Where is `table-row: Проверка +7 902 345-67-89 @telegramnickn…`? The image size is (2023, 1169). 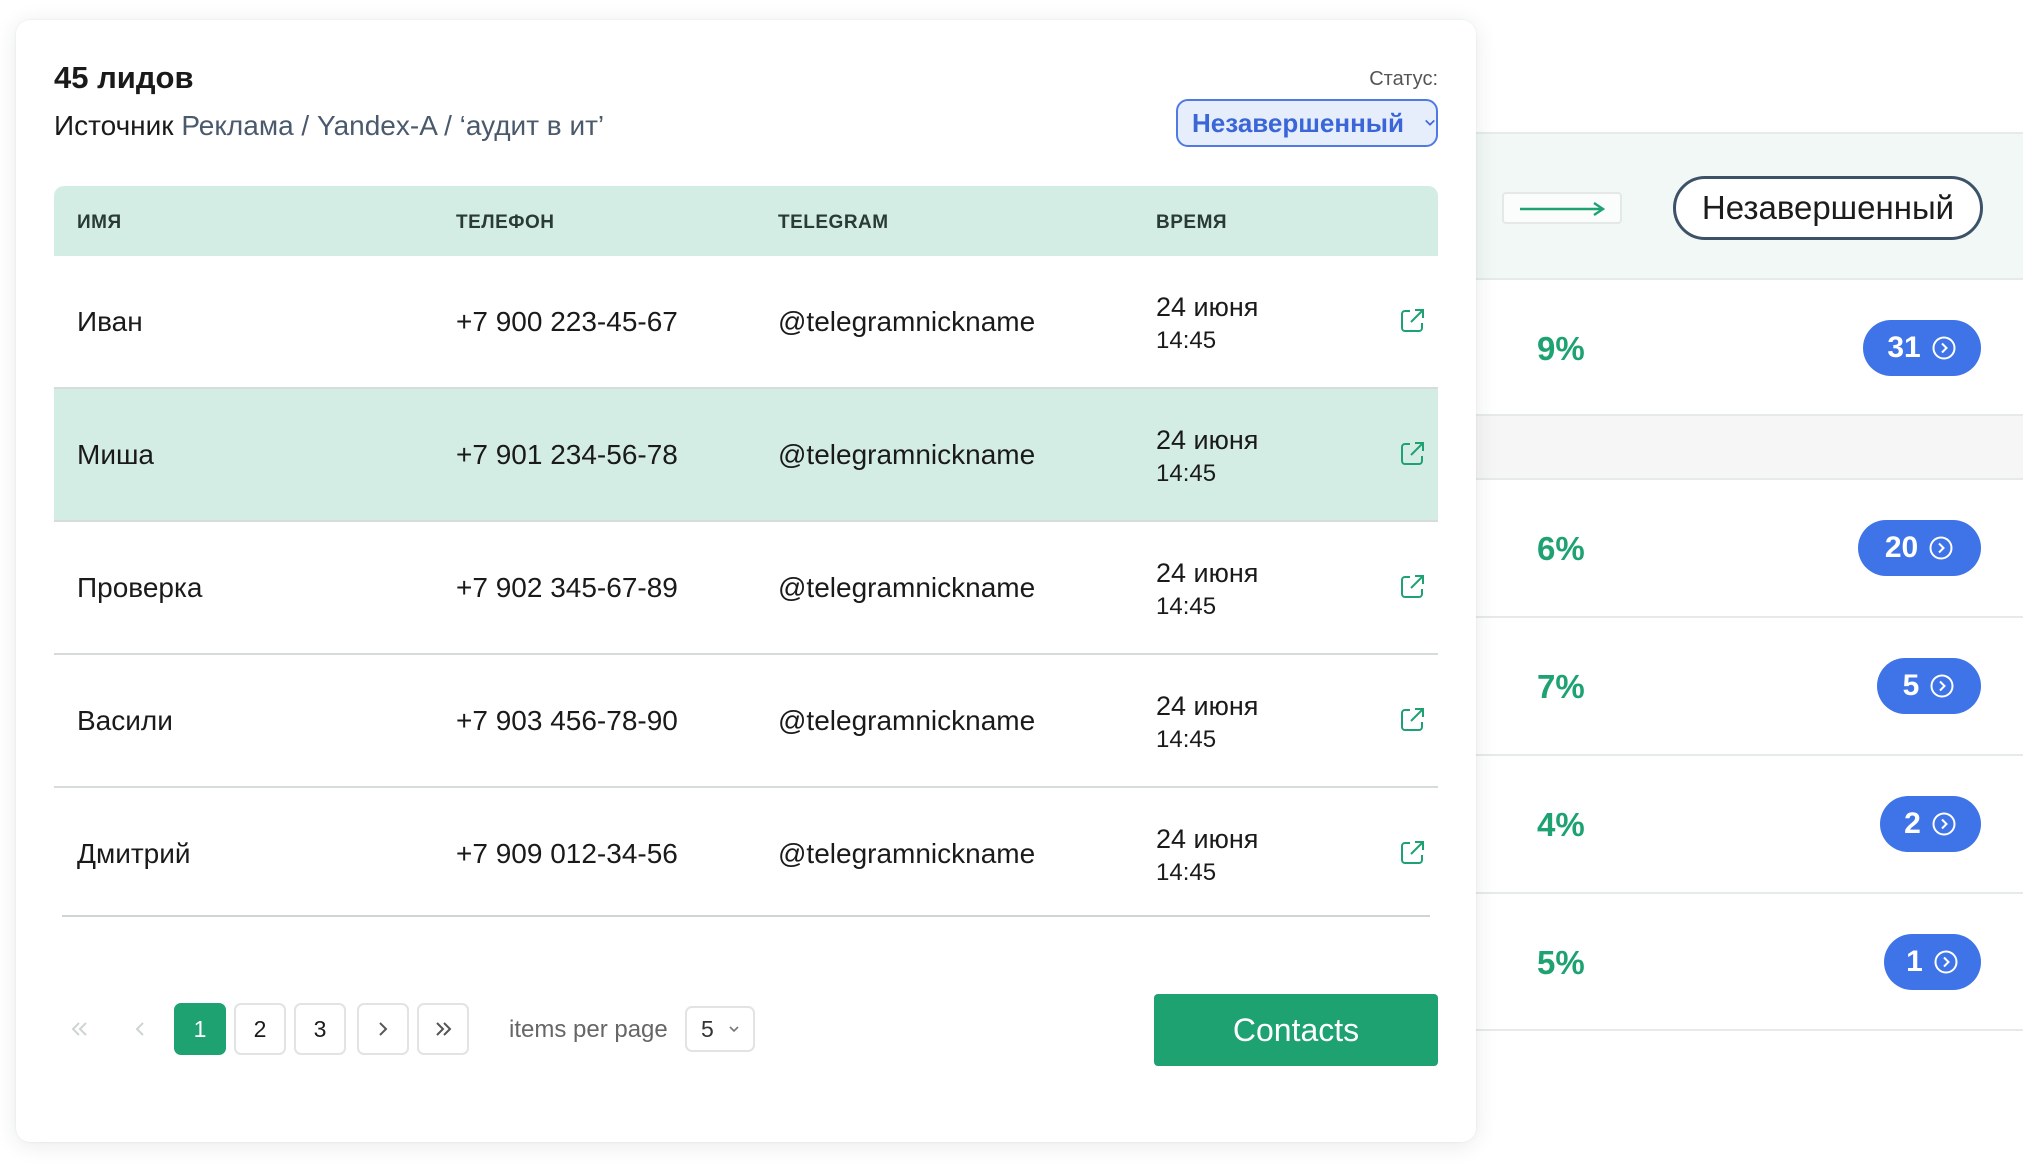
table-row: Проверка +7 902 345-67-89 @telegramnickn… is located at coordinates (746, 588).